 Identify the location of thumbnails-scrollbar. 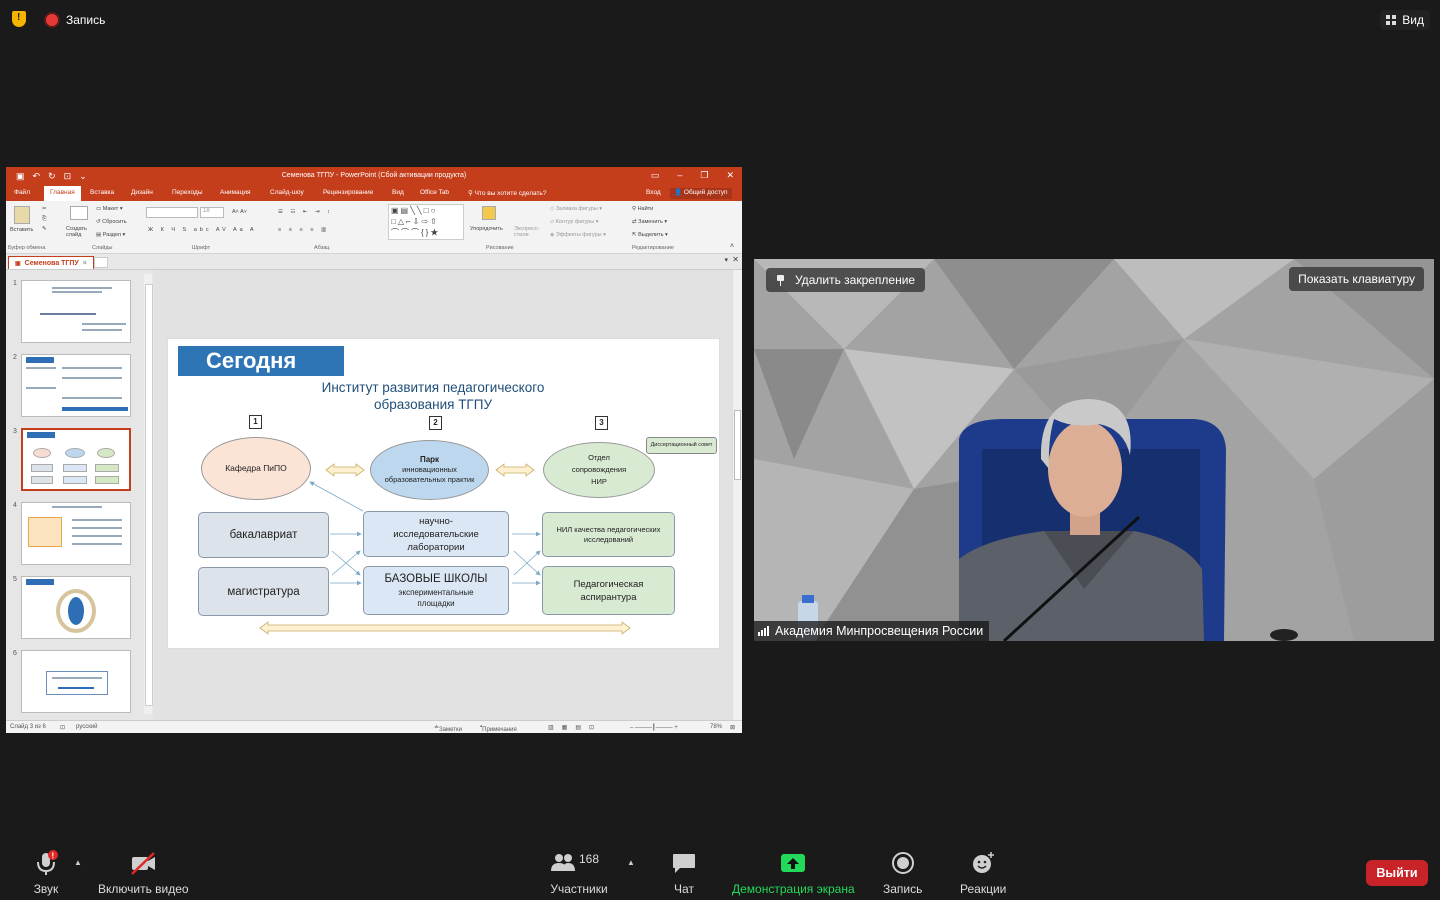
(148, 494).